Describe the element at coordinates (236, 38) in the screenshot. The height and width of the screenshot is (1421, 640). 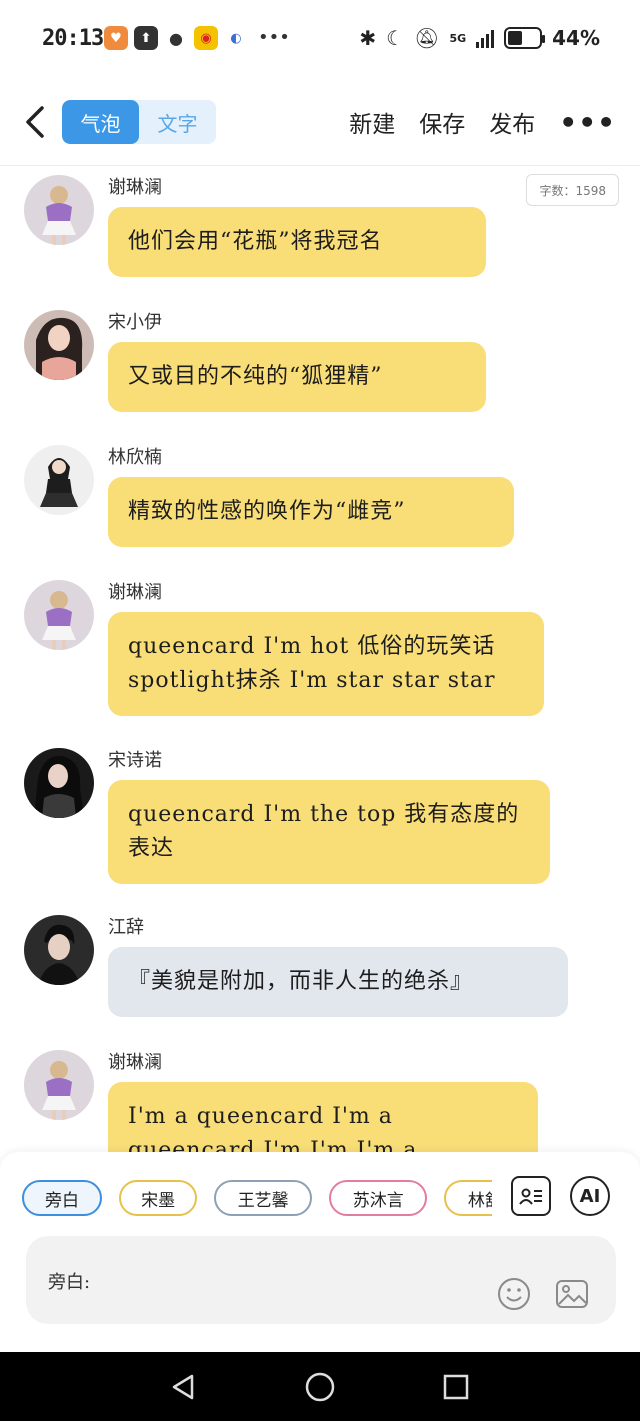
I see `browser-icon: ◐` at that location.